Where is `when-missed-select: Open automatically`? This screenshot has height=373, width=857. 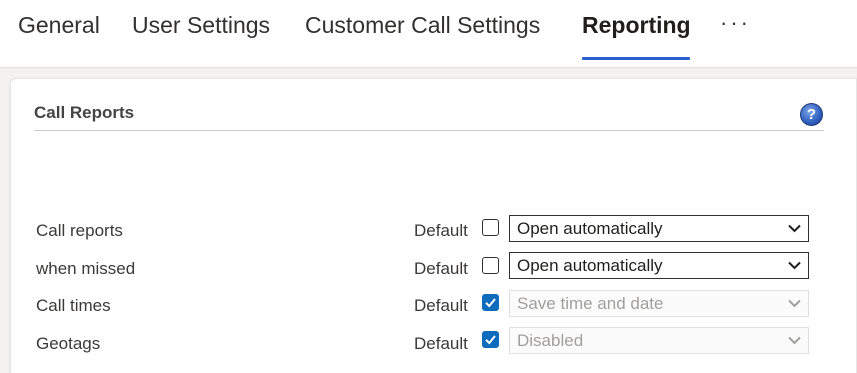
when-missed-select: Open automatically is located at coordinates (659, 265).